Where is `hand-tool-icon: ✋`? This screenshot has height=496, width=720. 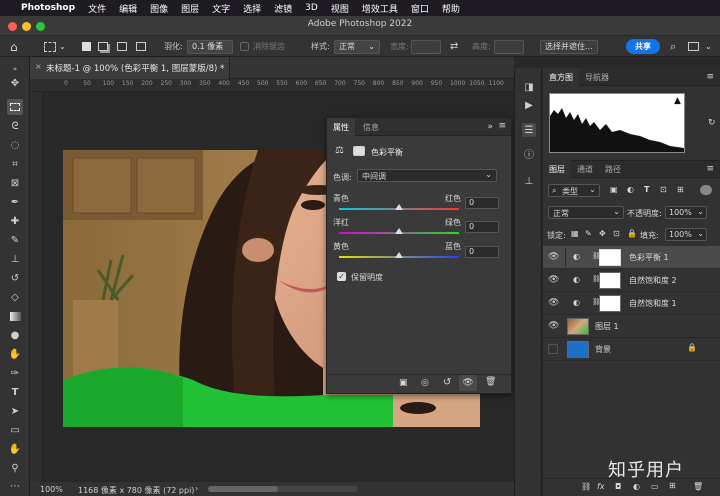 hand-tool-icon: ✋ is located at coordinates (15, 449).